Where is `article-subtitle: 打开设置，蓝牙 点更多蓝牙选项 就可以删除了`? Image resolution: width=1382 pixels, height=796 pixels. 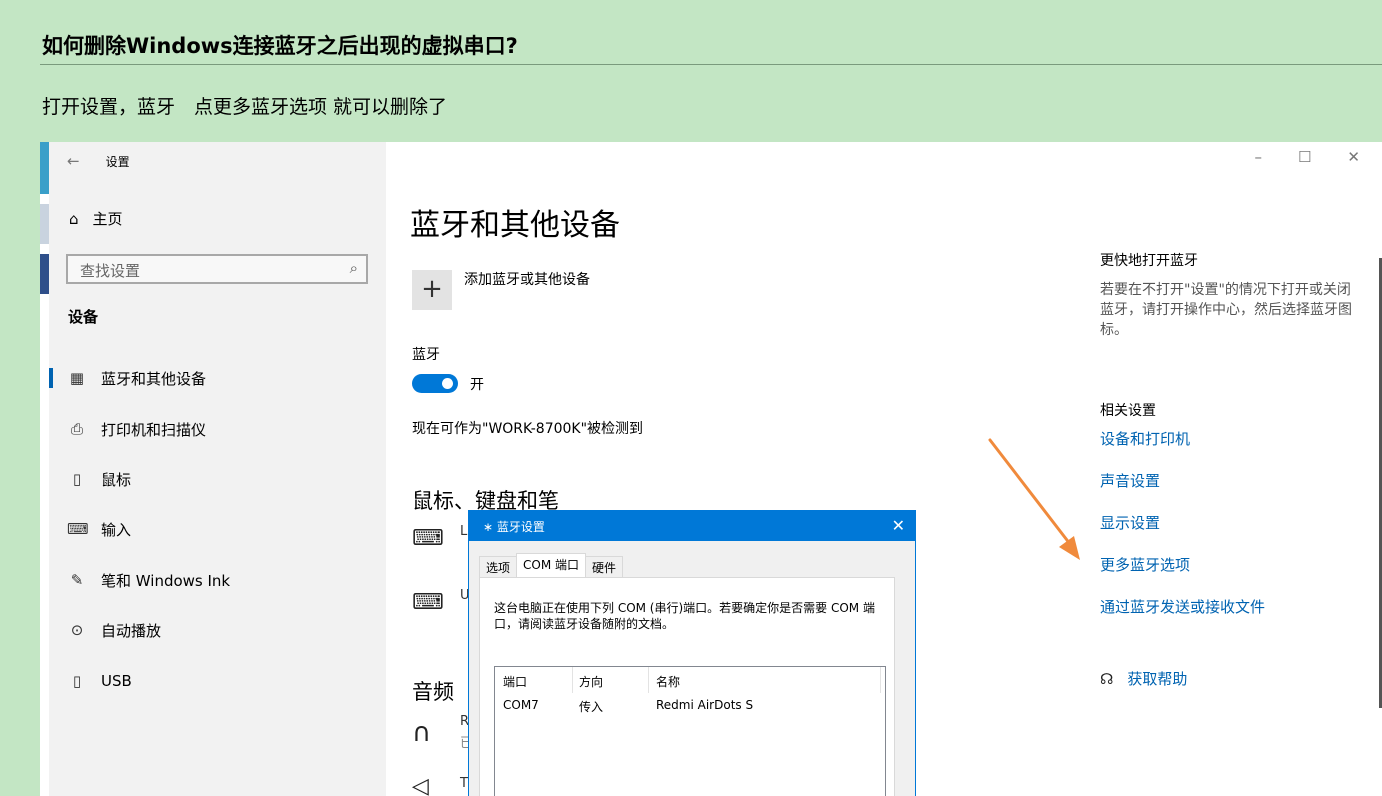
article-subtitle: 打开设置，蓝牙 点更多蓝牙选项 就可以删除了 is located at coordinates (245, 107).